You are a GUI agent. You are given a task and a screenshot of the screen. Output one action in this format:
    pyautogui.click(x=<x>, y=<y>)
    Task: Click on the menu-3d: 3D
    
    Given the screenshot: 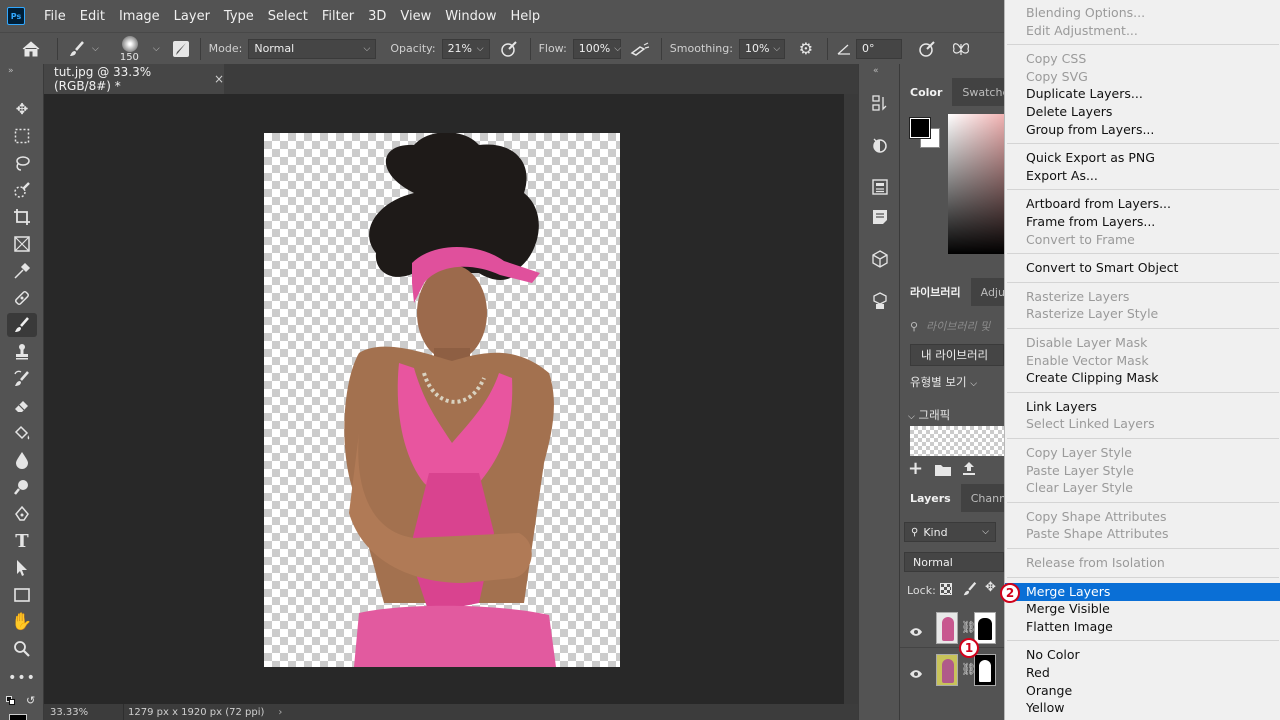 What is the action you would take?
    pyautogui.click(x=377, y=16)
    